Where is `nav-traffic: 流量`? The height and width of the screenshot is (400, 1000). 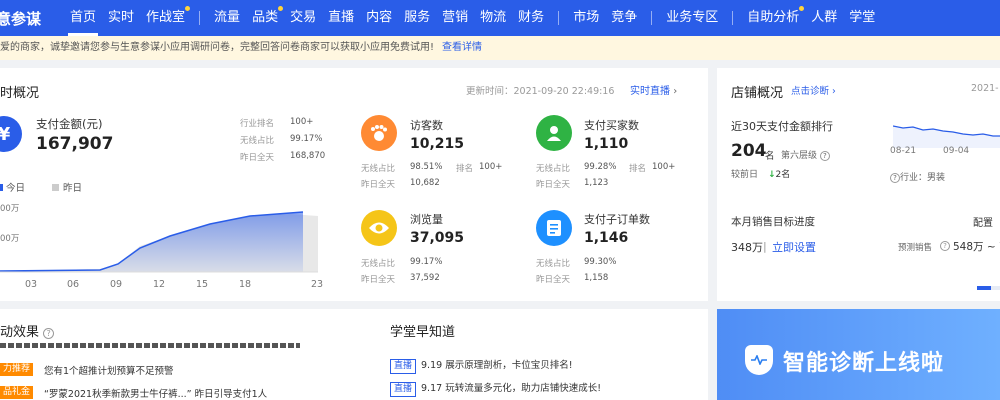 nav-traffic: 流量 is located at coordinates (227, 18).